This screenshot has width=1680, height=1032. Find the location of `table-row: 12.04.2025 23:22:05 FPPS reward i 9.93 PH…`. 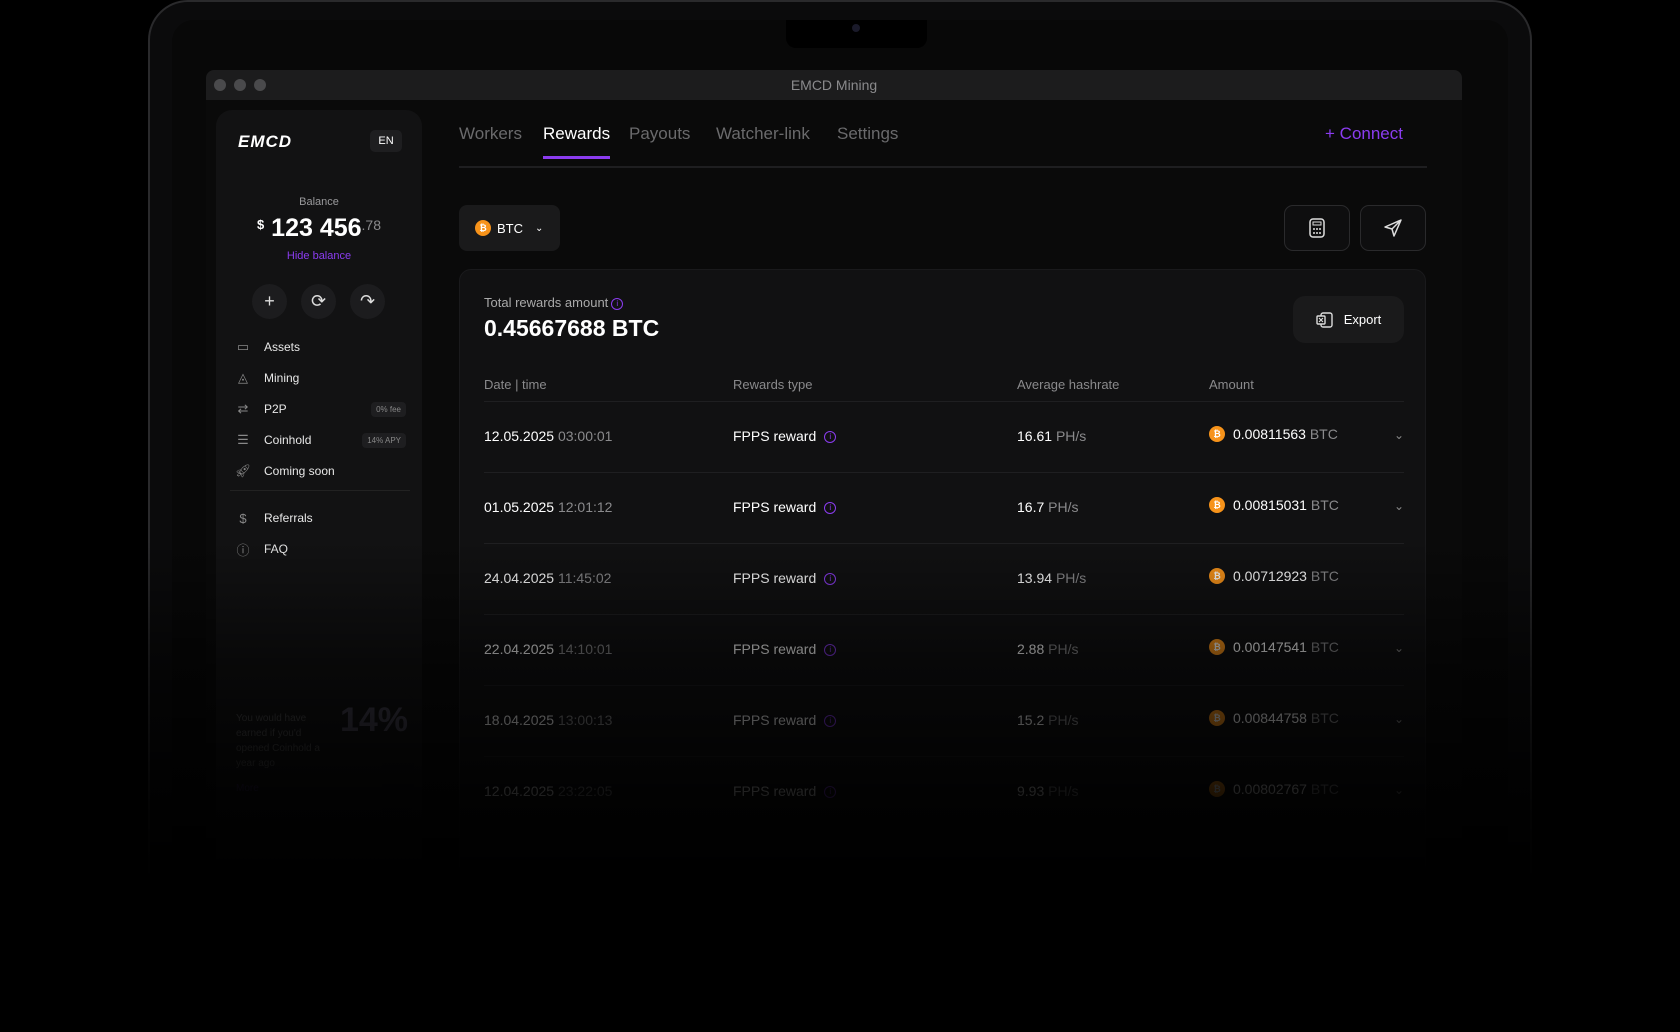

table-row: 12.04.2025 23:22:05 FPPS reward i 9.93 PH… is located at coordinates (944, 791).